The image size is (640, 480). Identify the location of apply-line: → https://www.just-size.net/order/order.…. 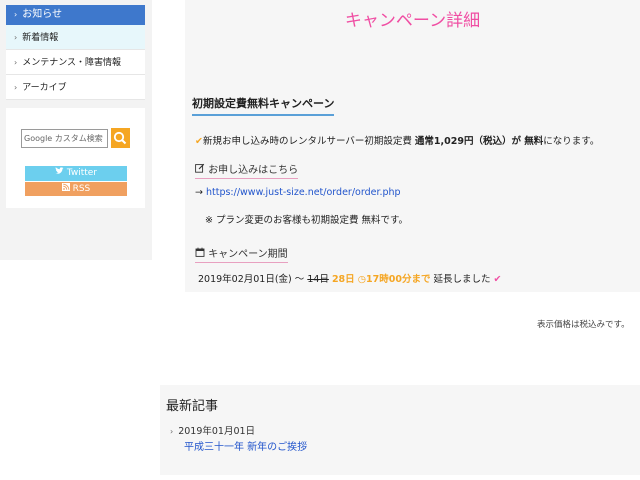
(298, 192).